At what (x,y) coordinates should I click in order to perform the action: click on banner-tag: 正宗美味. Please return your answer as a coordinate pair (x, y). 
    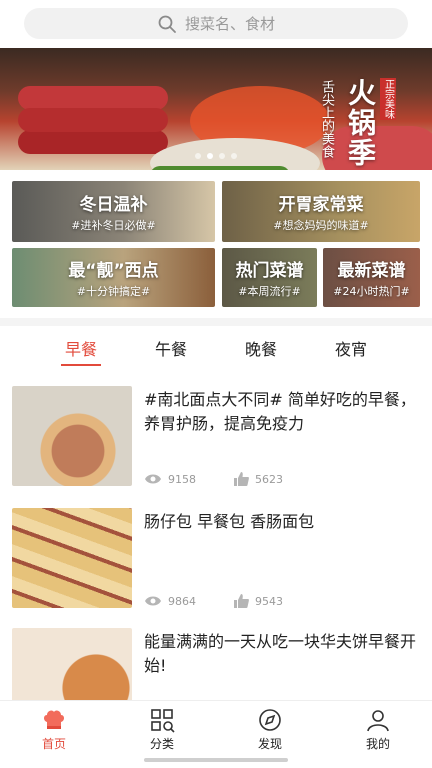
    Looking at the image, I should click on (388, 99).